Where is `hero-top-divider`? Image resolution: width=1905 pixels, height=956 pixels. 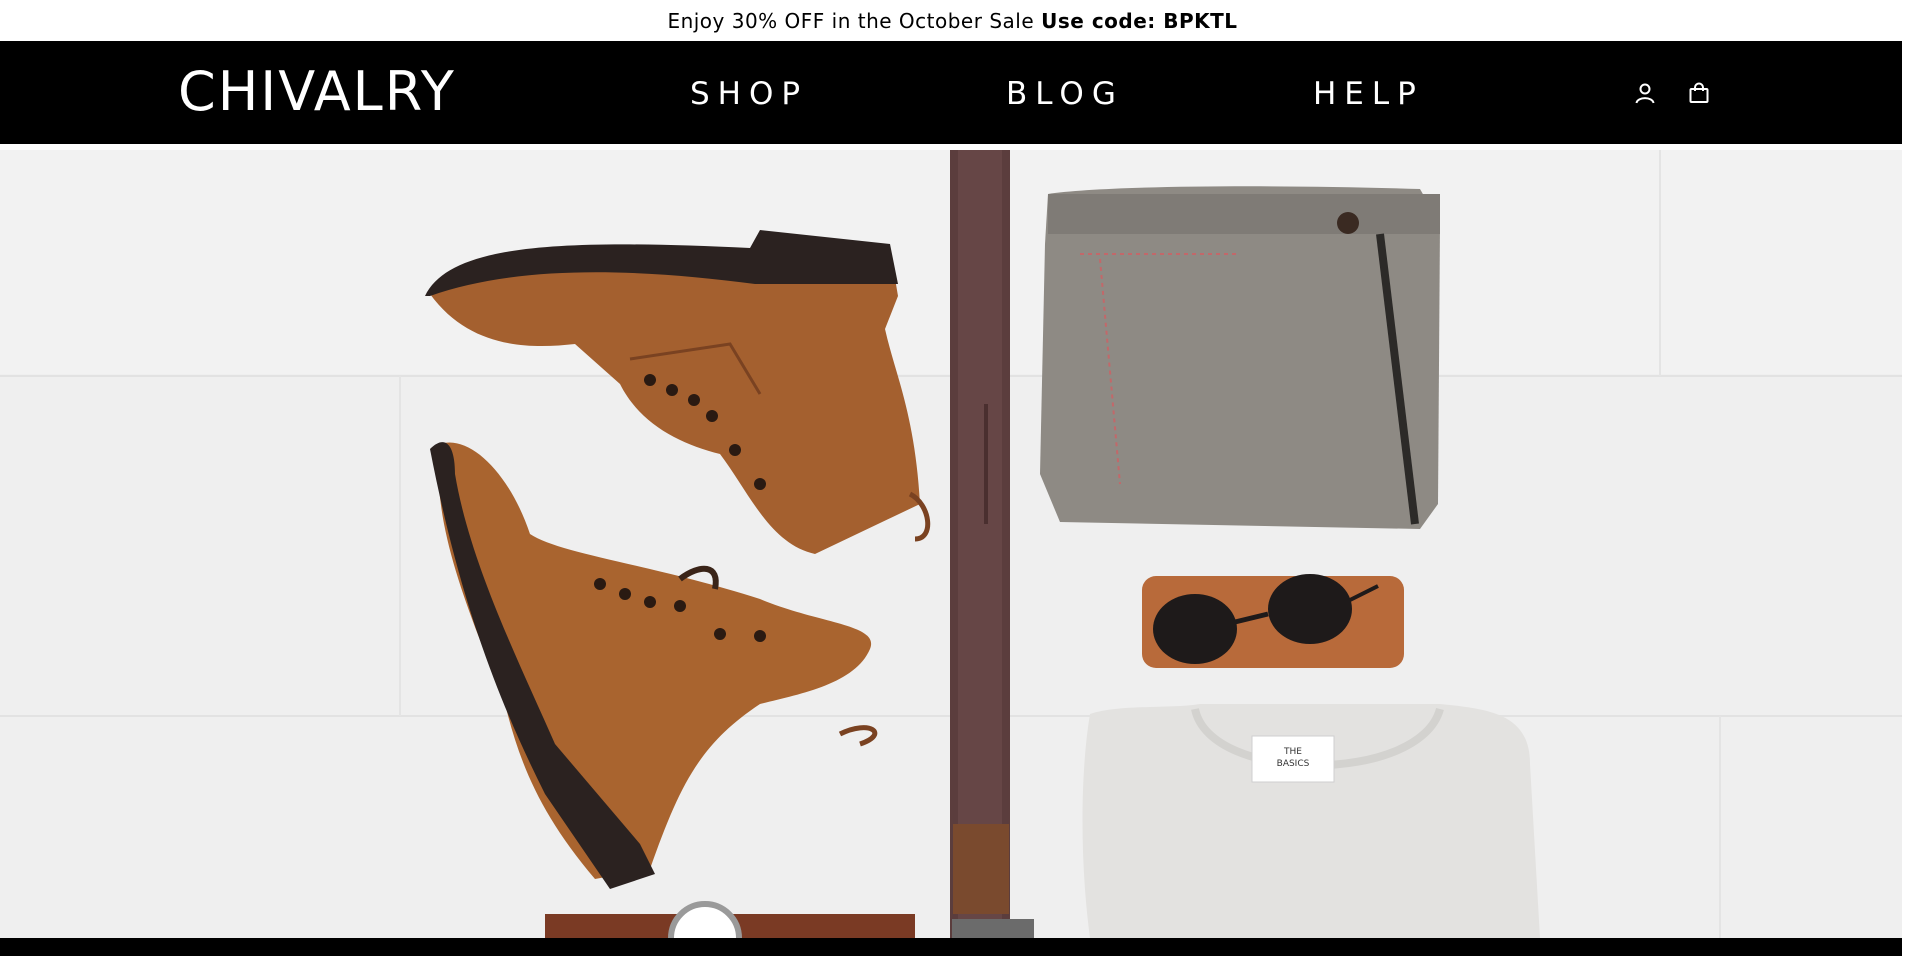 hero-top-divider is located at coordinates (951, 147).